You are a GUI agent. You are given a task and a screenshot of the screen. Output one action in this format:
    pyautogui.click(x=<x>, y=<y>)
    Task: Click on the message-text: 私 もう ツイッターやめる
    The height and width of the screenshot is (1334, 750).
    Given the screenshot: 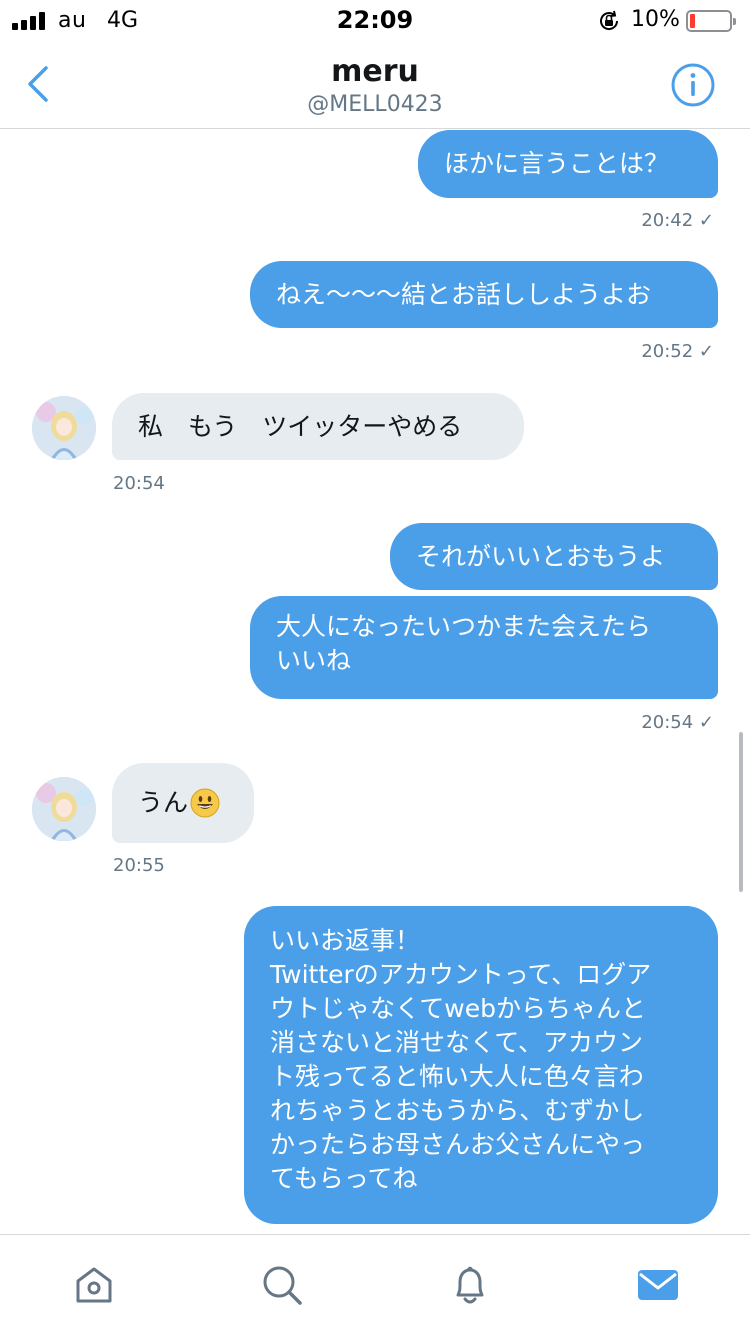 What is the action you would take?
    pyautogui.click(x=300, y=426)
    